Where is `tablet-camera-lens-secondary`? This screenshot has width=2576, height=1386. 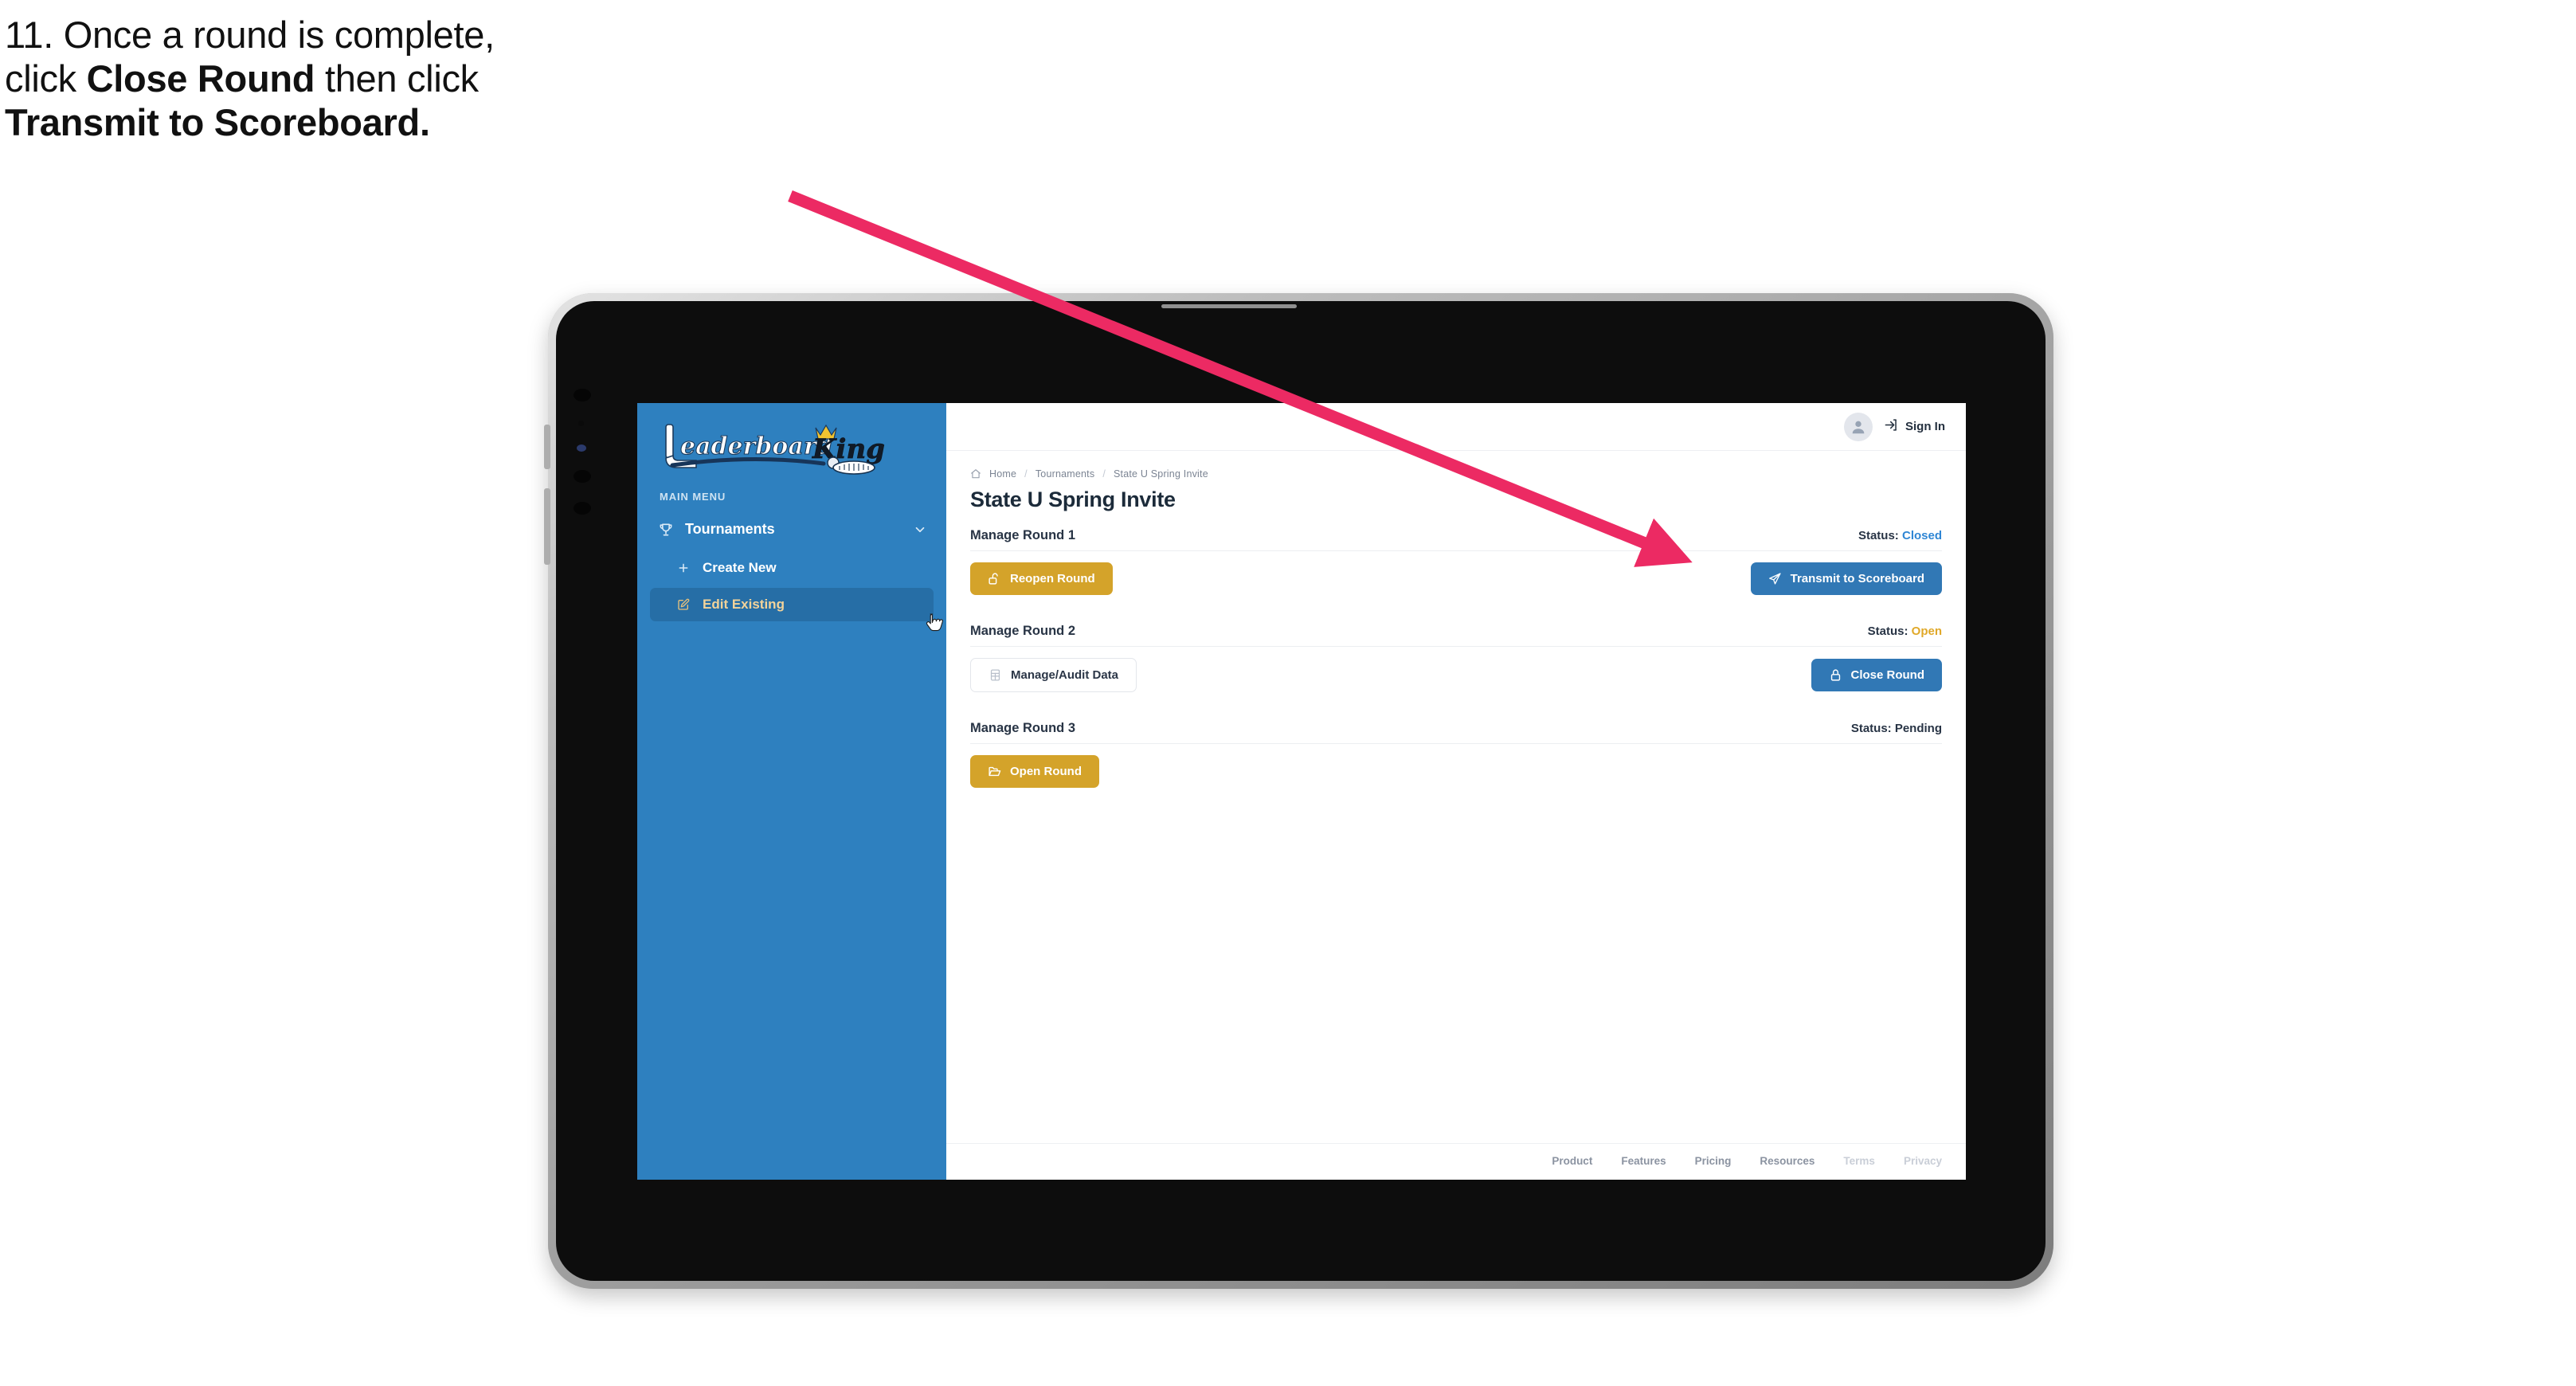 tablet-camera-lens-secondary is located at coordinates (582, 476).